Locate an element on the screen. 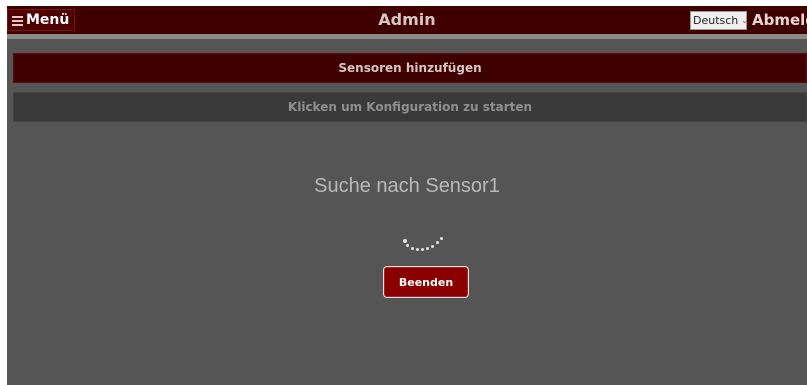 Image resolution: width=807 pixels, height=385 pixels. top-bar: Menü Admin Deutsch ⌄ Abmelde is located at coordinates (407, 20).